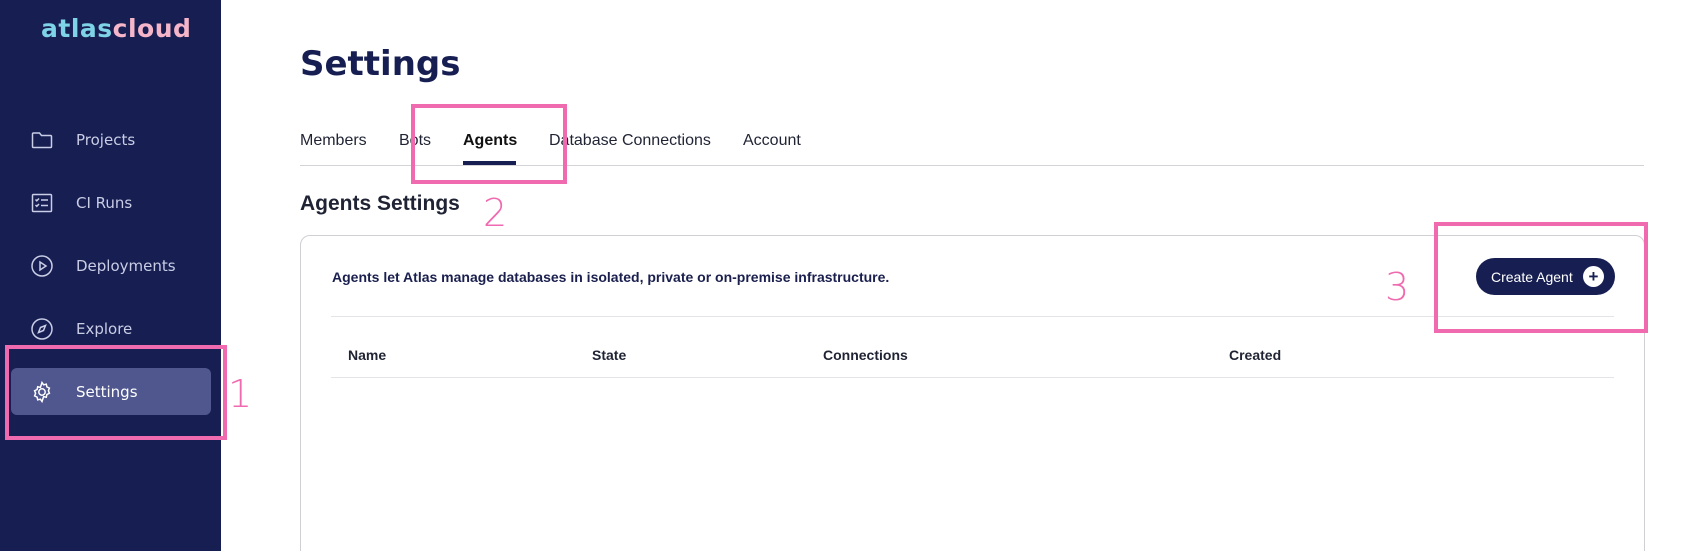 Image resolution: width=1696 pixels, height=551 pixels. What do you see at coordinates (42, 266) in the screenshot?
I see `play-circle-icon` at bounding box center [42, 266].